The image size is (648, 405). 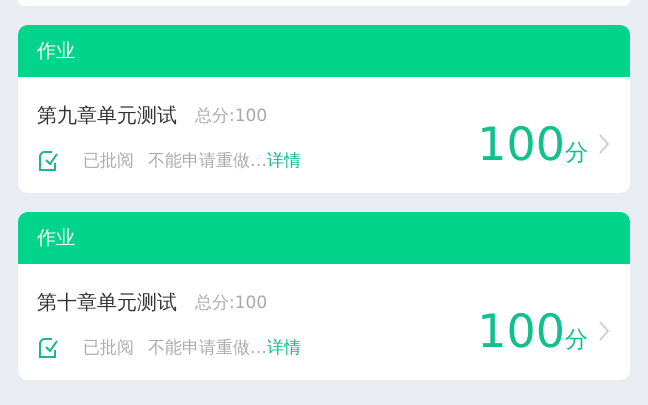 What do you see at coordinates (107, 115) in the screenshot?
I see `assignment-title: 第九章单元测试` at bounding box center [107, 115].